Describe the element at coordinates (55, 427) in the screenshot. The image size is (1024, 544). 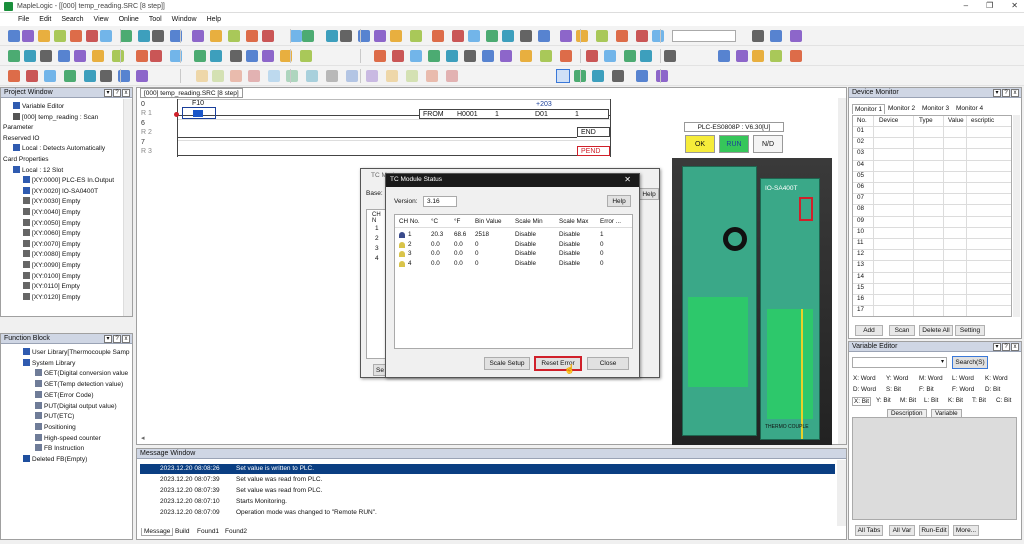
I see `function-block-item: Positioning` at that location.